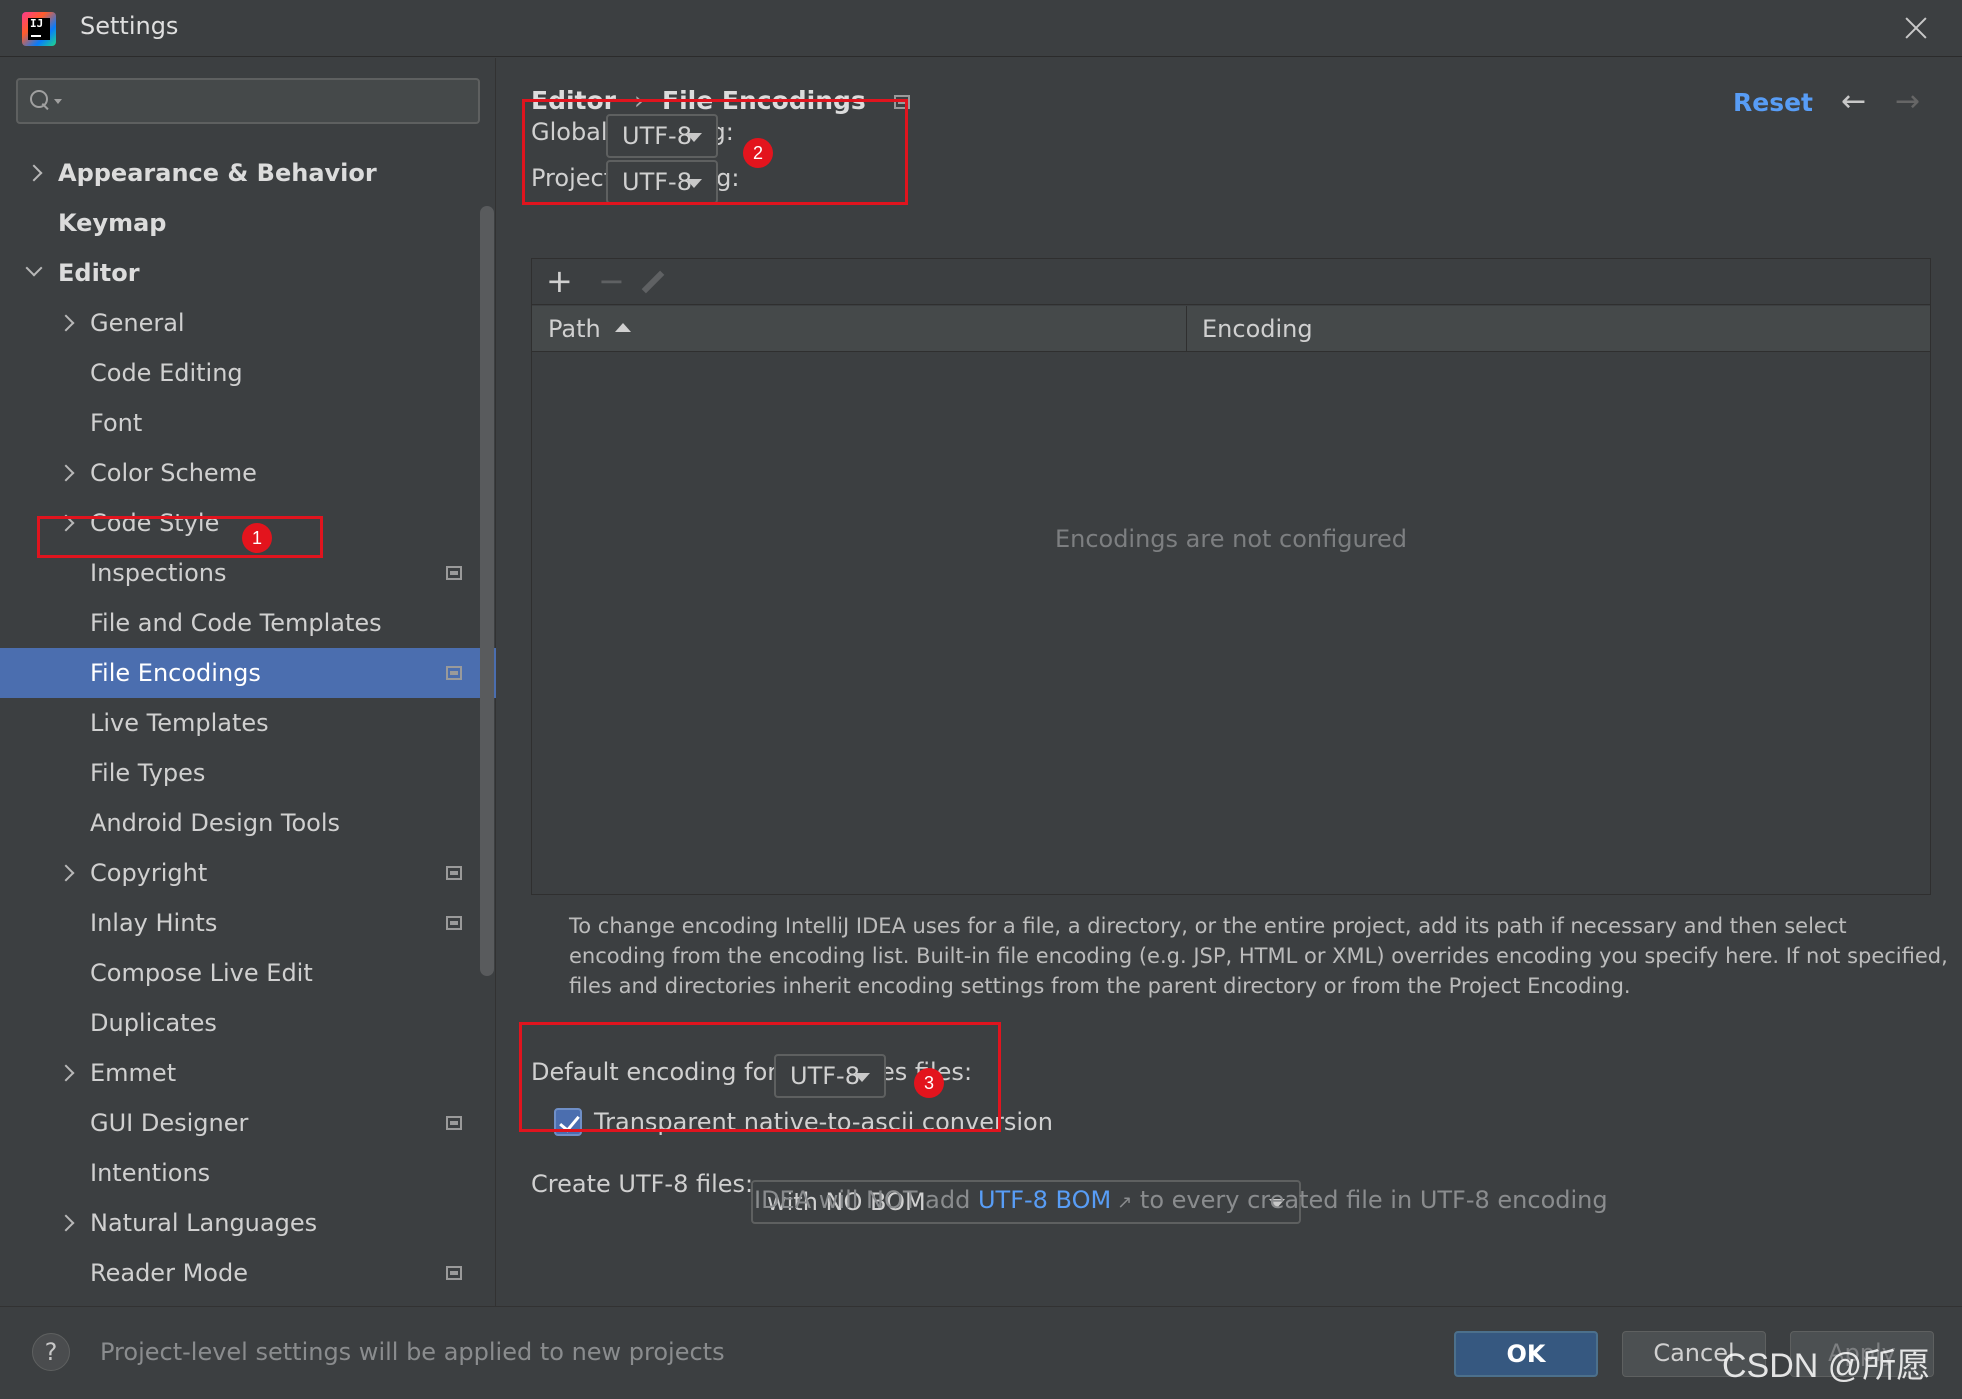 The image size is (1962, 1399). I want to click on sidebar-item-editor: Editor, so click(248, 273).